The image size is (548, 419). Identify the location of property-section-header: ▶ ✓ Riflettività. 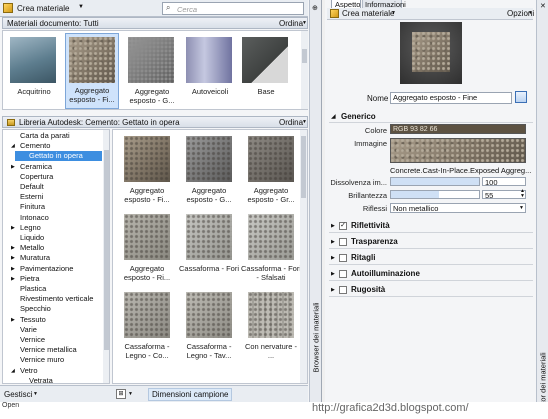
(431, 226).